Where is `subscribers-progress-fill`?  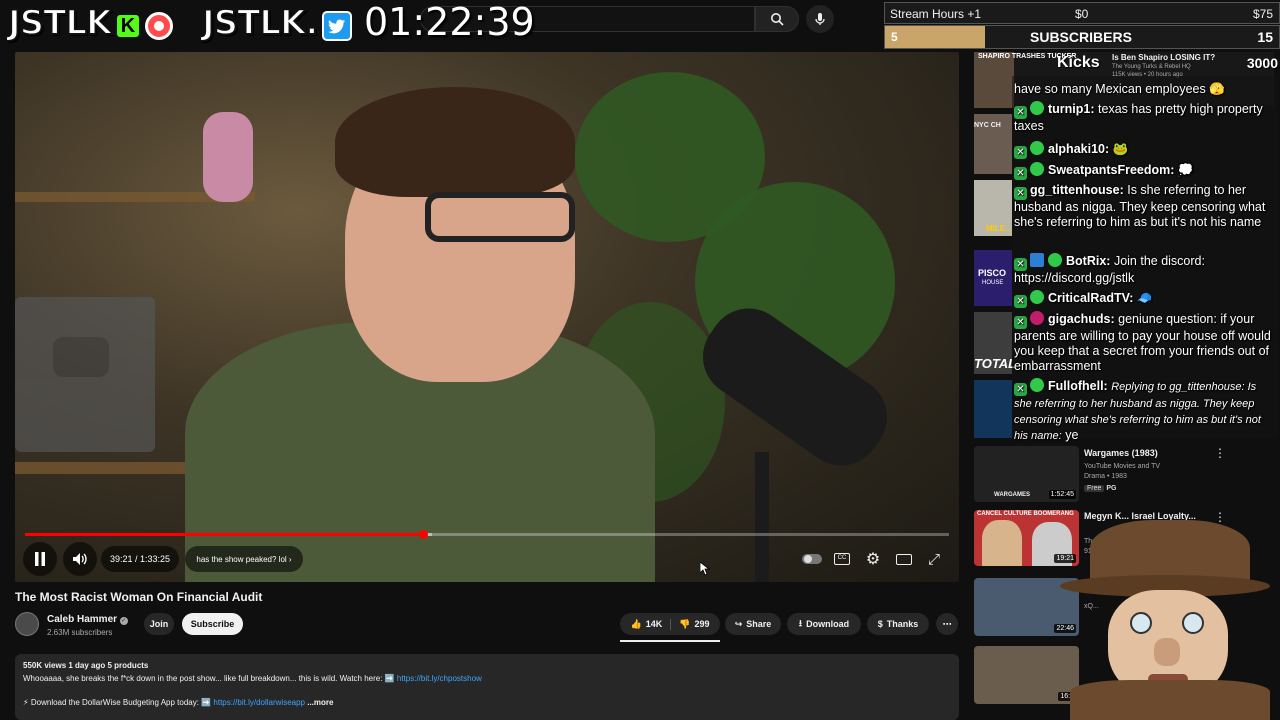
subscribers-progress-fill is located at coordinates (935, 37).